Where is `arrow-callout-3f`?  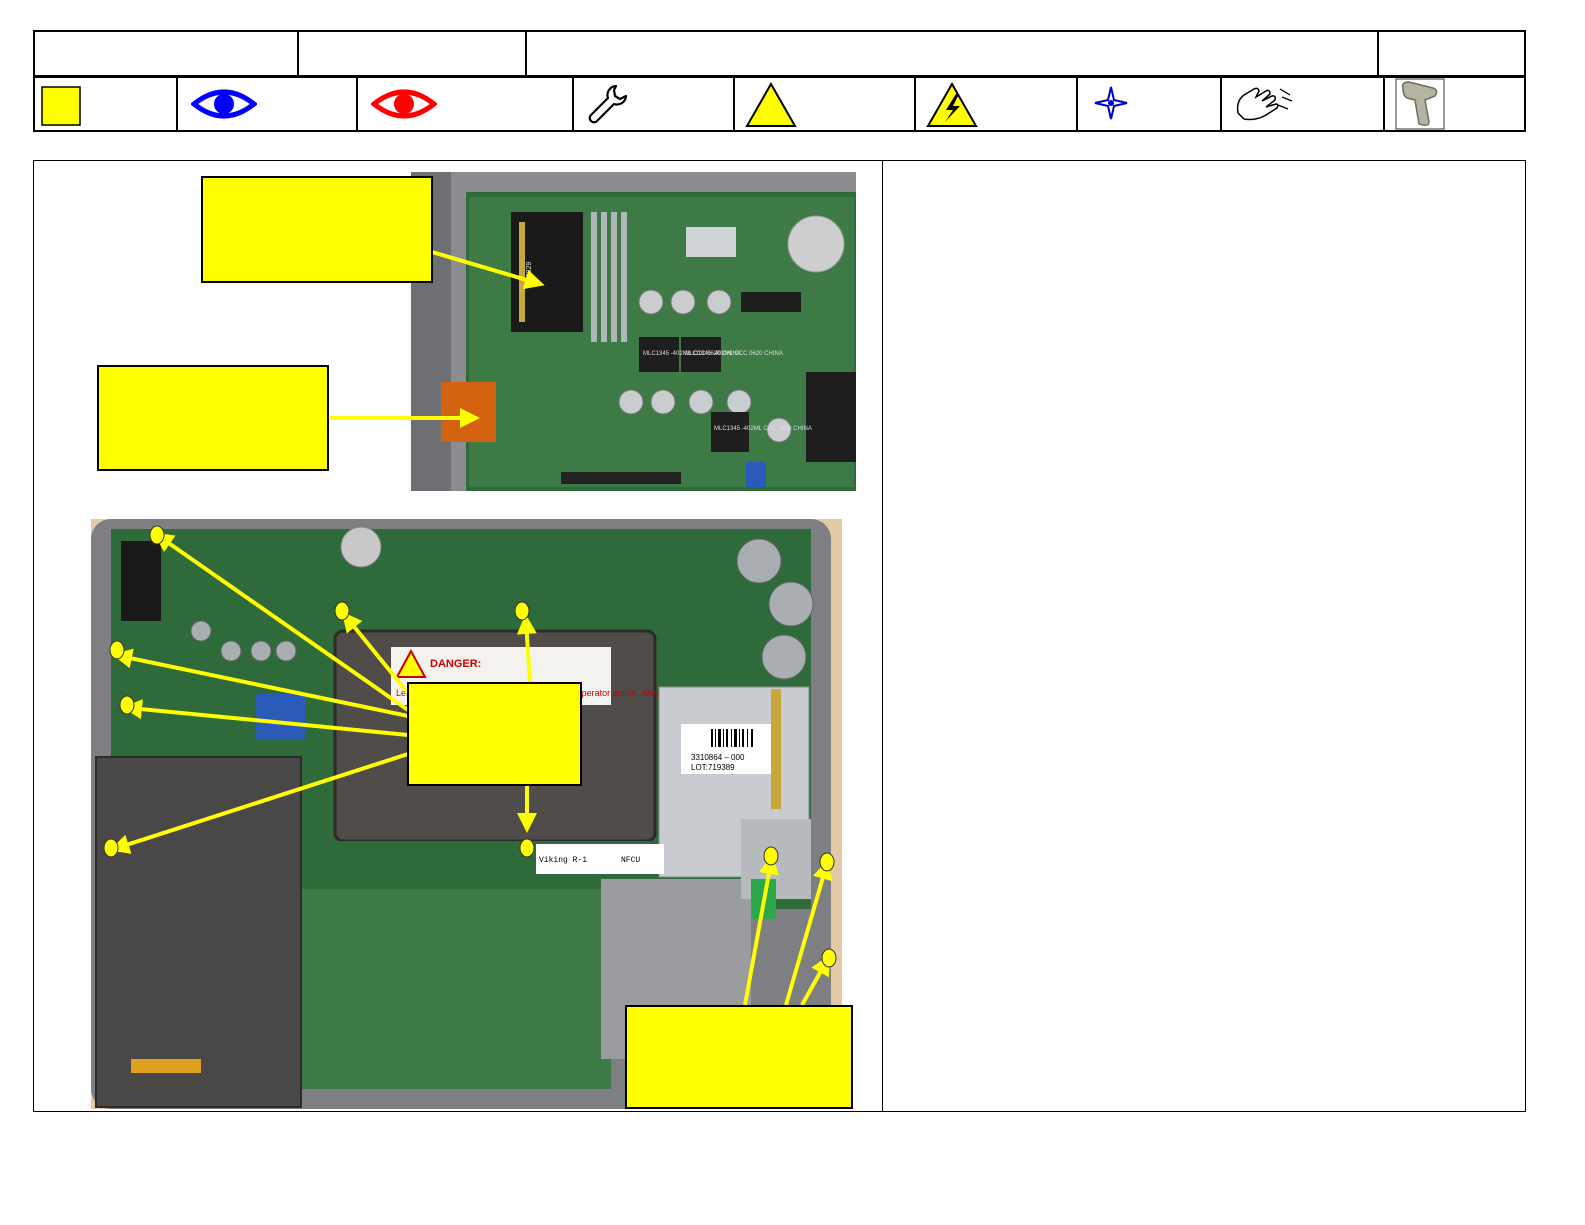
arrow-callout-3f is located at coordinates (526, 648).